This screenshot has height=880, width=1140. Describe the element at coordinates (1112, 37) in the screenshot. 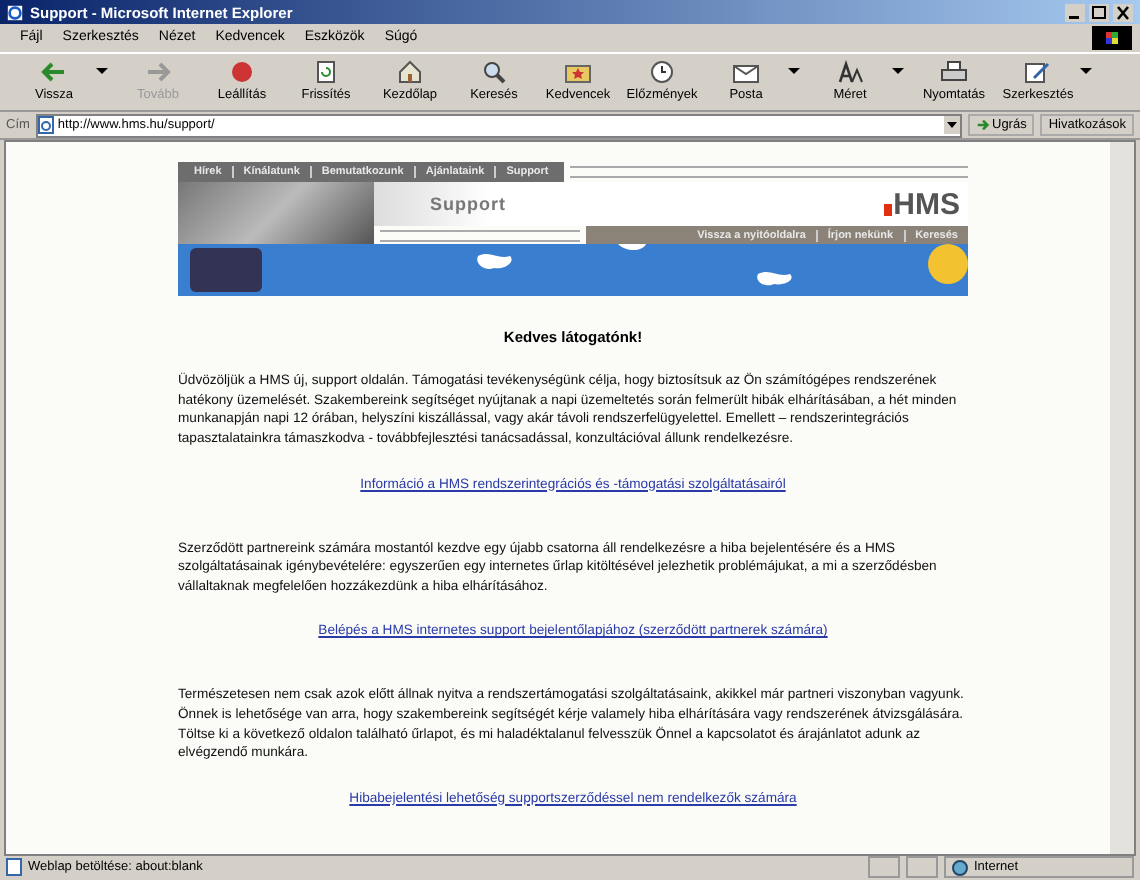

I see `windows-logo-icon` at that location.